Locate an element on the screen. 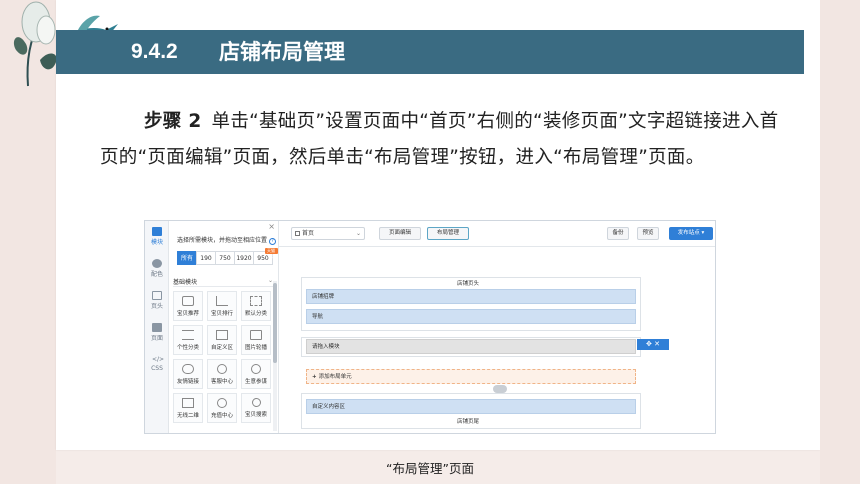 The image size is (860, 484). rail-item-page: 页面 is located at coordinates (157, 332).